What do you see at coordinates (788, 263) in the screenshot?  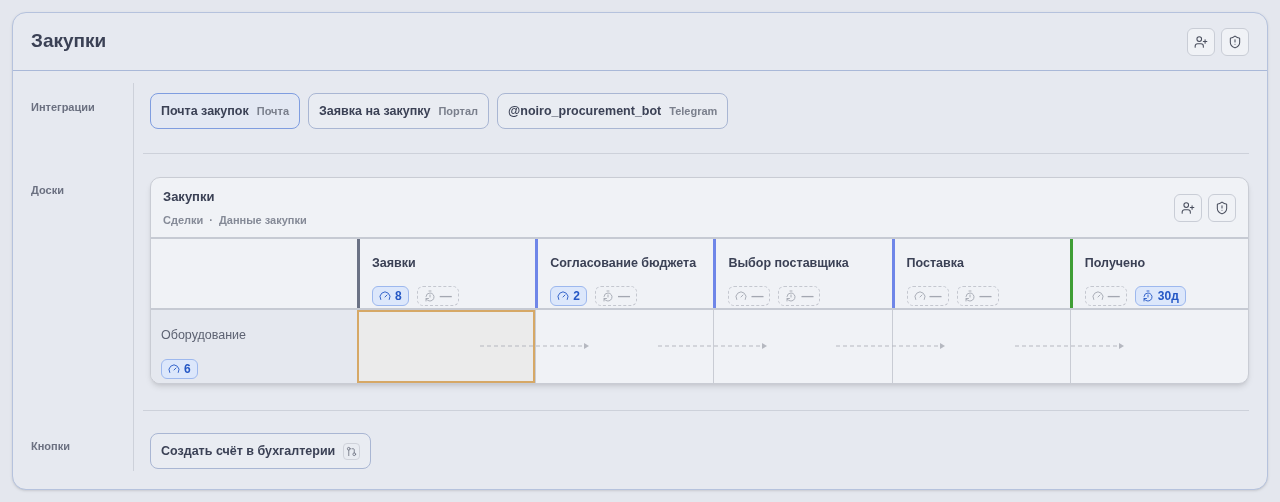 I see `stage-title: Выбор поставщика` at bounding box center [788, 263].